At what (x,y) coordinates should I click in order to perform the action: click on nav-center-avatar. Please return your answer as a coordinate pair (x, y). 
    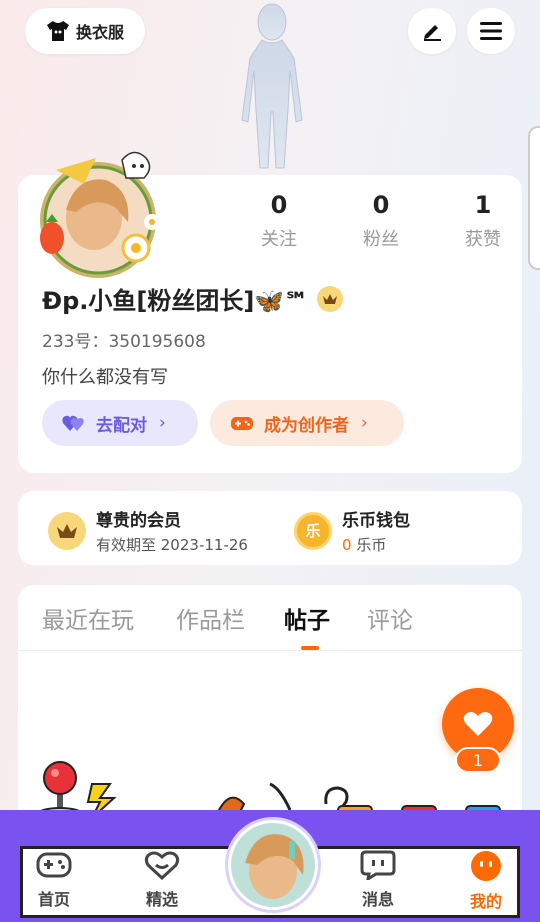
    Looking at the image, I should click on (273, 865).